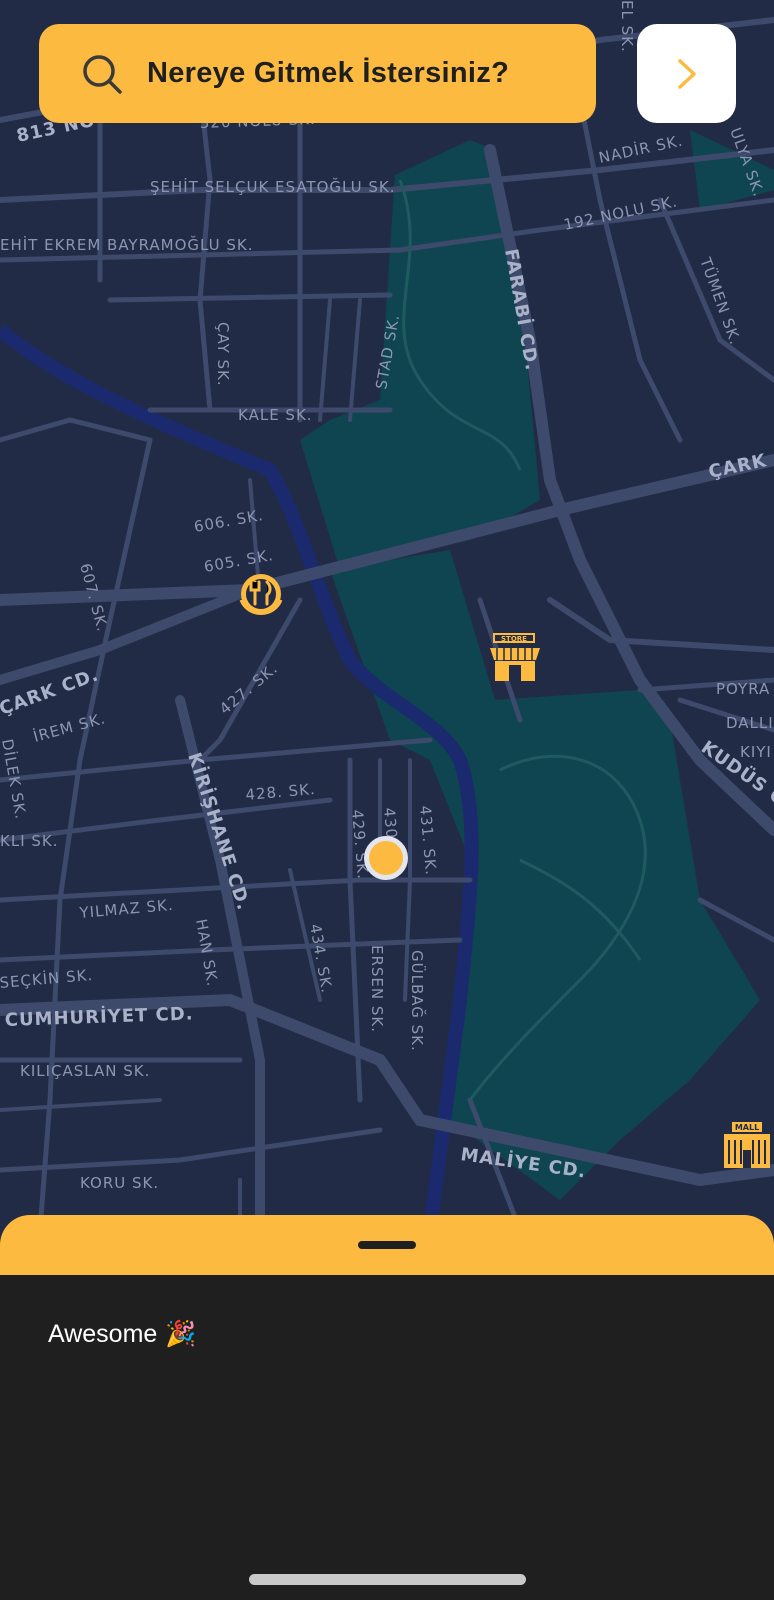 This screenshot has width=774, height=1600. What do you see at coordinates (181, 1334) in the screenshot?
I see `party-popper-icon: 🎉` at bounding box center [181, 1334].